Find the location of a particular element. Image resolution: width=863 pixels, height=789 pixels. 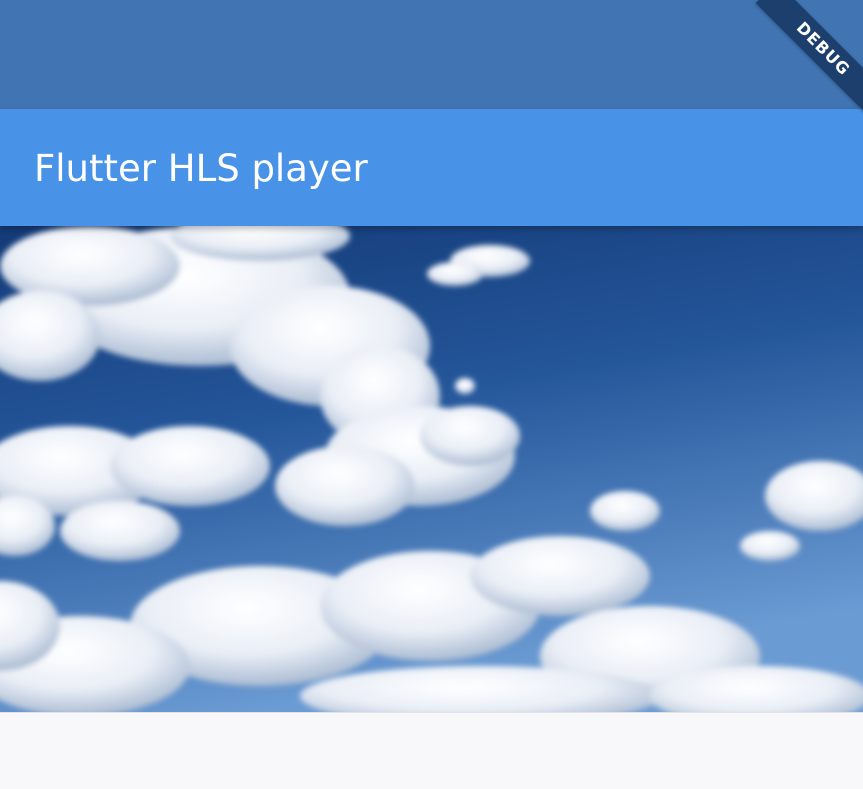

status-bar is located at coordinates (431, 54).